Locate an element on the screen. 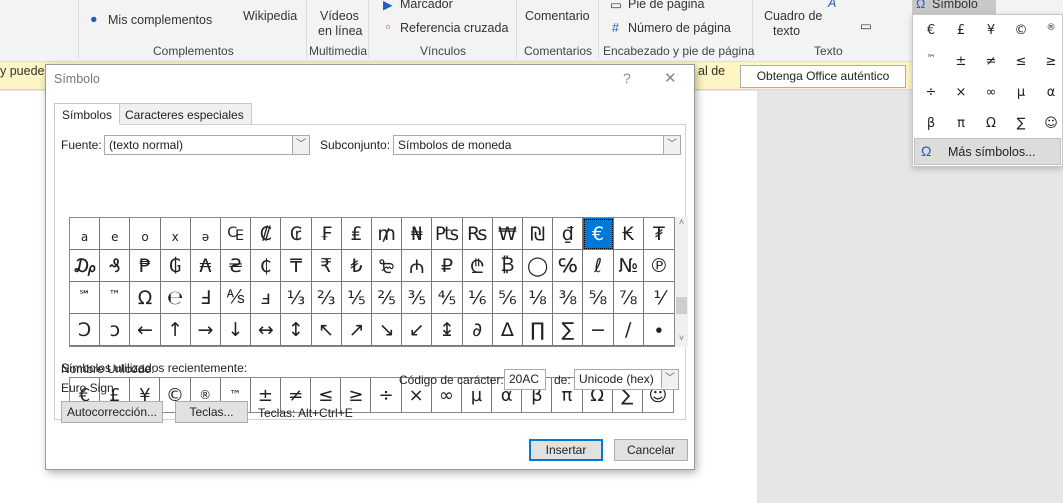 The image size is (1063, 503). symbol-cell: ₡ is located at coordinates (266, 234).